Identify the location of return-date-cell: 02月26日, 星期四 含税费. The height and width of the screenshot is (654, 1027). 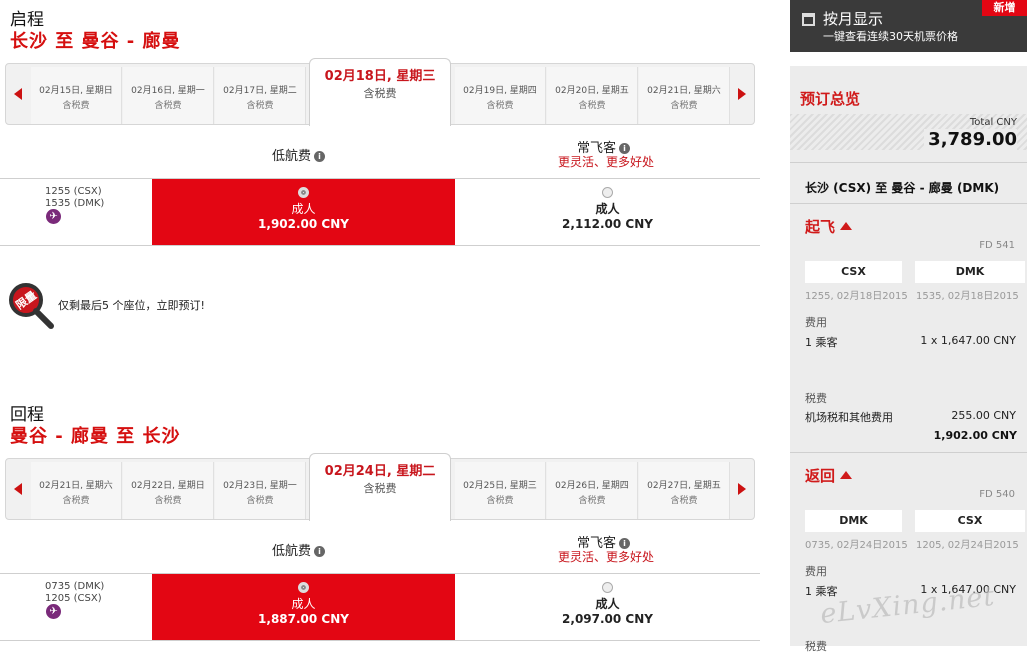
(592, 490).